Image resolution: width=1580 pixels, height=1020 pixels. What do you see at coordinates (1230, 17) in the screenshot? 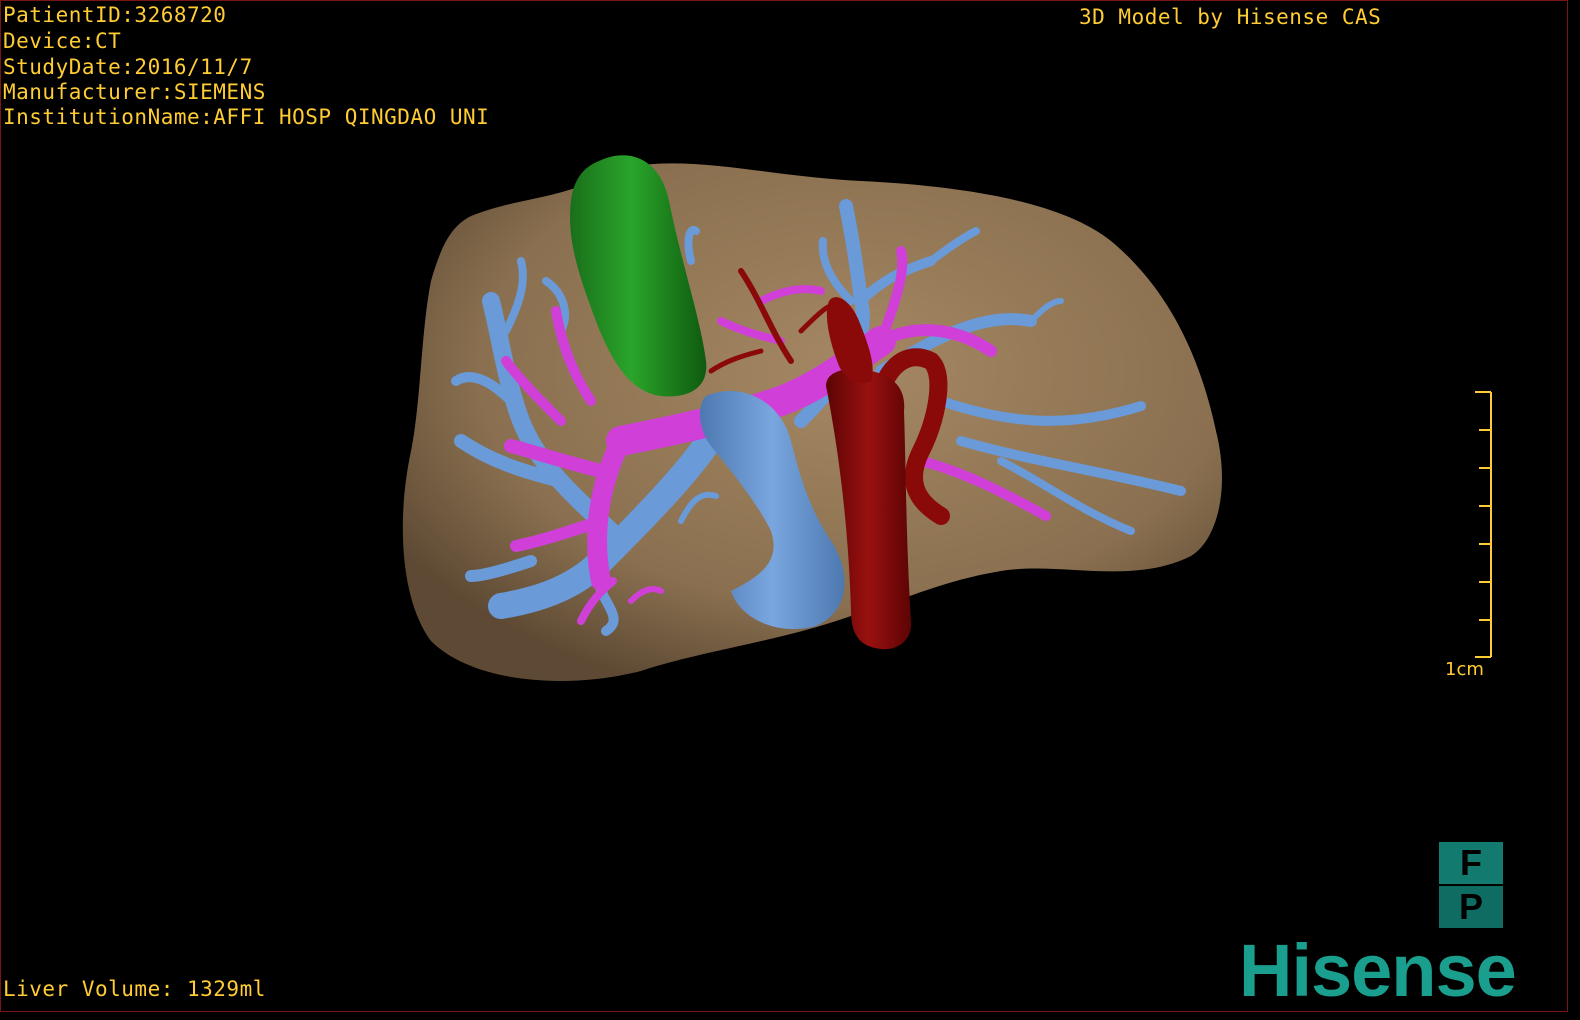
I see `model-credit: 3D Model by Hisense CAS` at bounding box center [1230, 17].